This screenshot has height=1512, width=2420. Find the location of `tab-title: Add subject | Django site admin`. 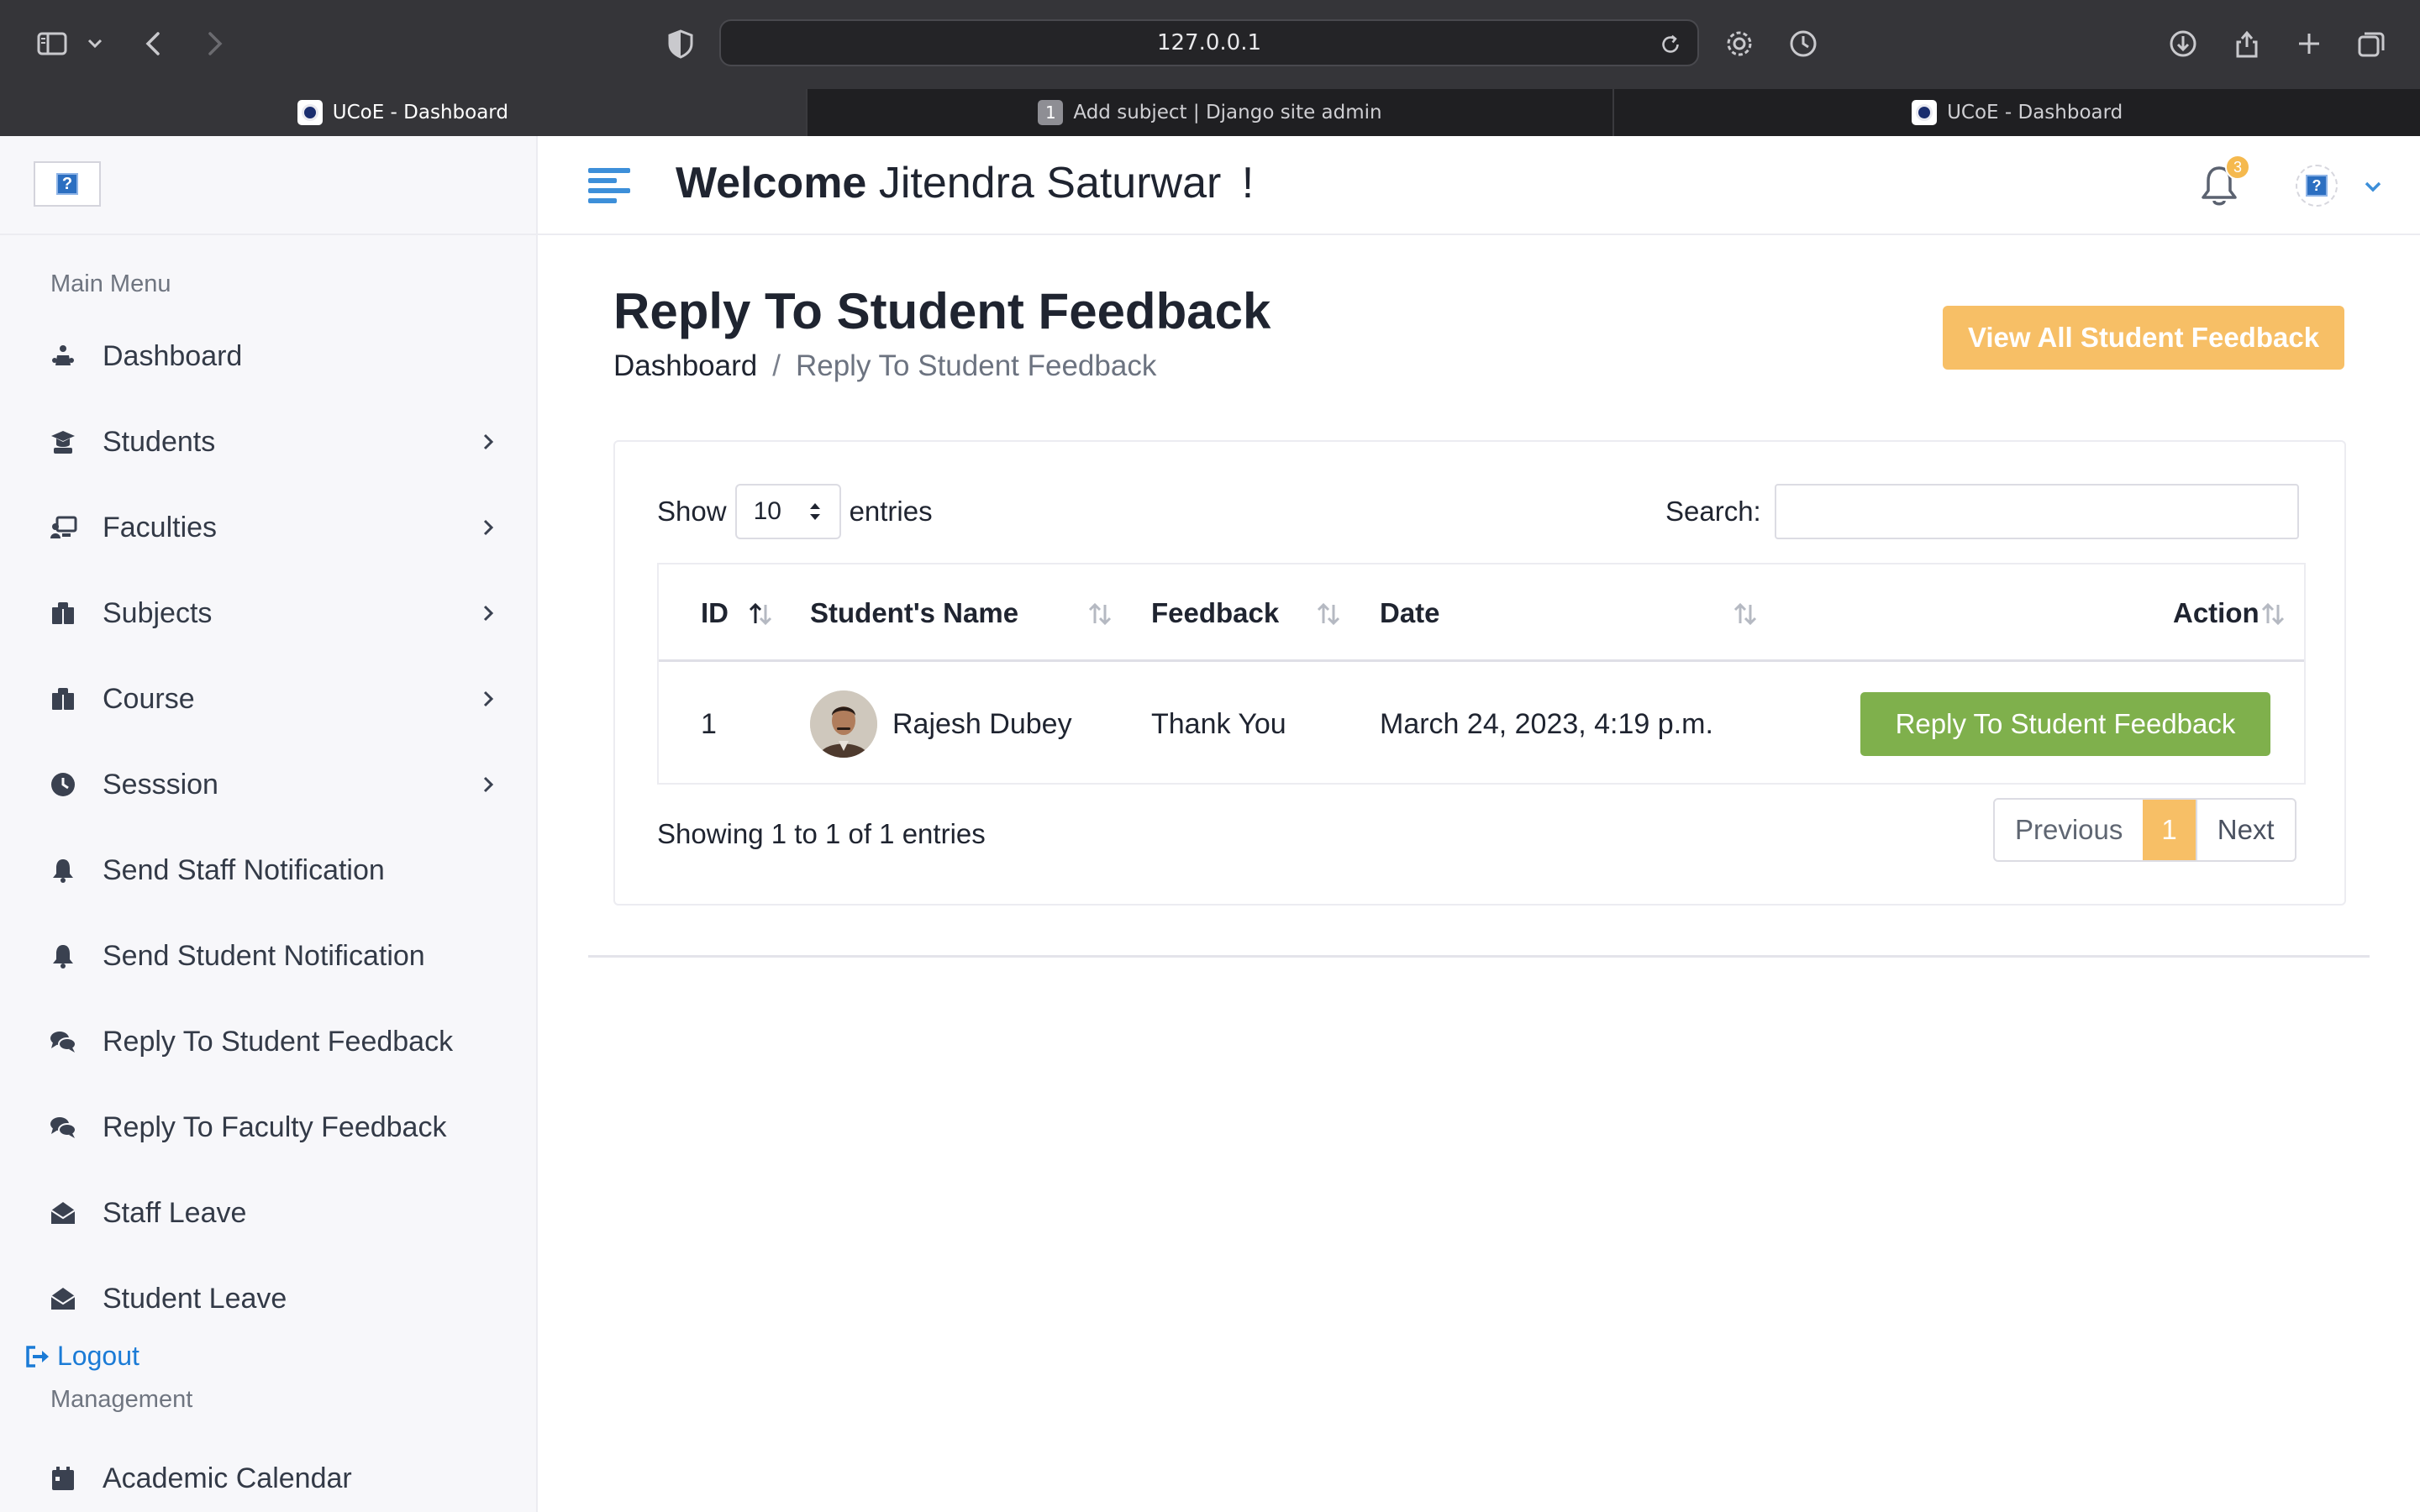

tab-title: Add subject | Django site admin is located at coordinates (1227, 112).